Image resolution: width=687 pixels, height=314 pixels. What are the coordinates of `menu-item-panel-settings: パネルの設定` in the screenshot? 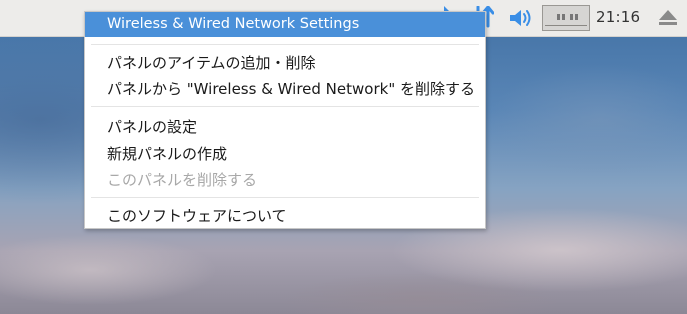 It's located at (285, 127).